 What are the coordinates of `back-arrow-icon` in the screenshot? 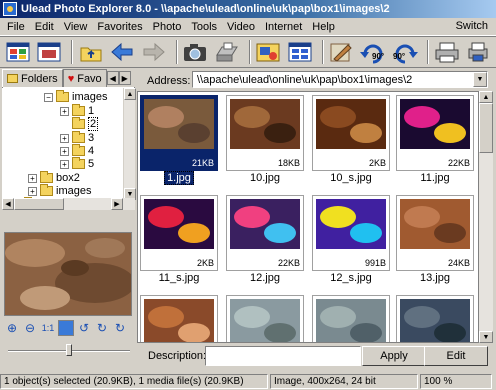 It's located at (122, 52).